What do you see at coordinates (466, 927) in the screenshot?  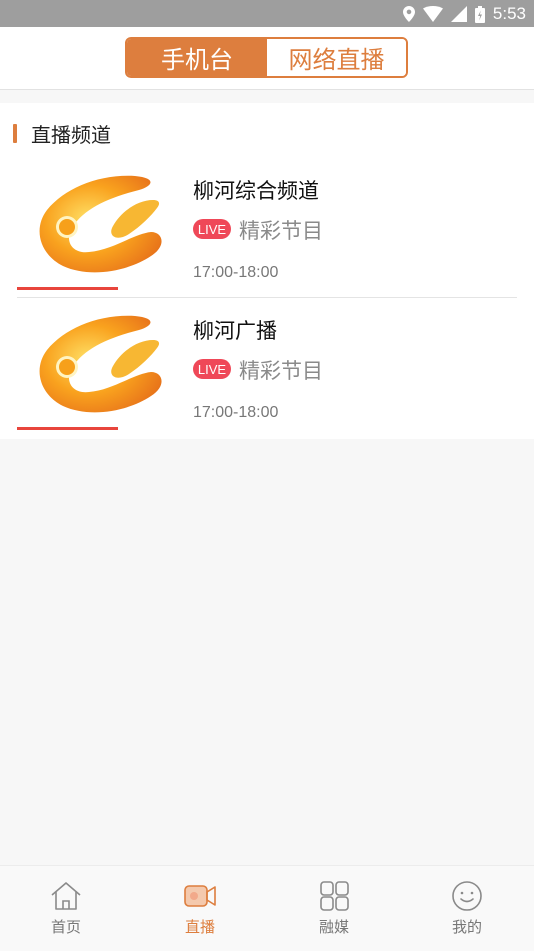 I see `nav-mine-label: 我的` at bounding box center [466, 927].